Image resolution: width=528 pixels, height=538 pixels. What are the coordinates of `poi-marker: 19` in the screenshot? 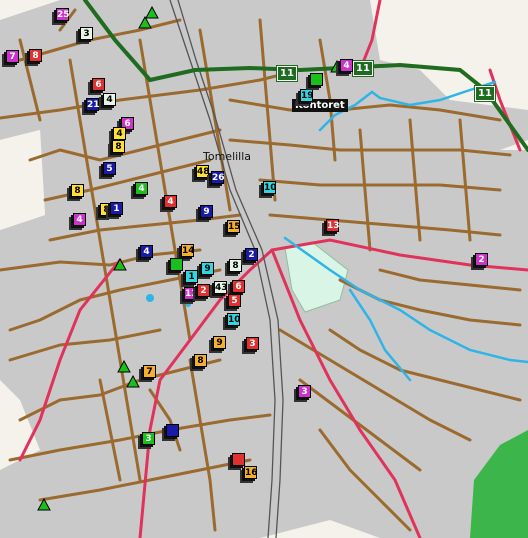 It's located at (307, 95).